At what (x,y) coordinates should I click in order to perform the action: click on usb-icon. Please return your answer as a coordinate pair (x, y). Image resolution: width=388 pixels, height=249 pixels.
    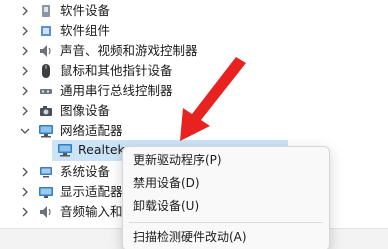
    Looking at the image, I should click on (46, 91).